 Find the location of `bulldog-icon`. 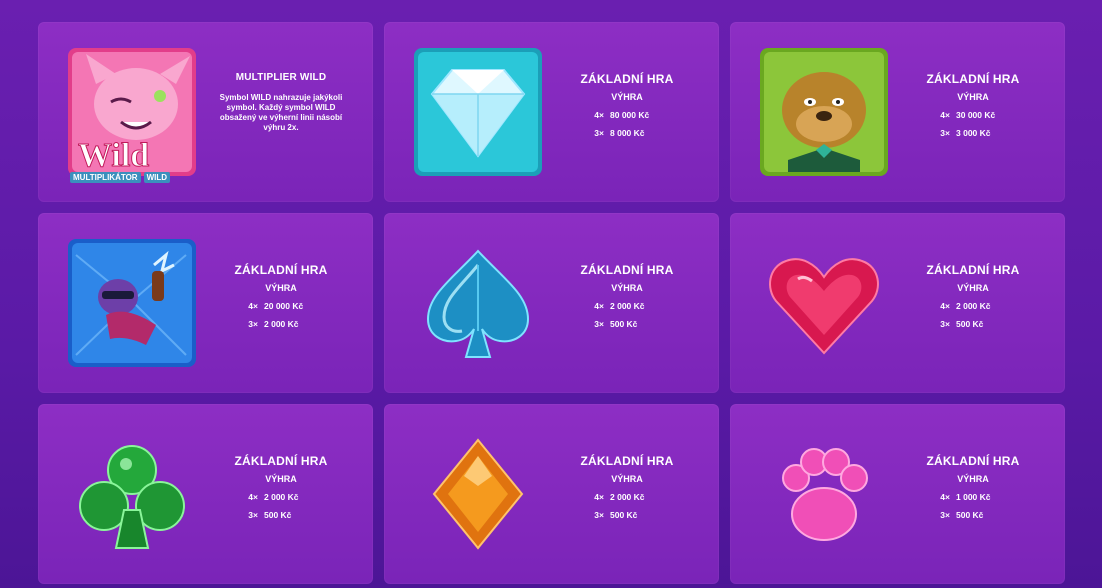

bulldog-icon is located at coordinates (824, 112).